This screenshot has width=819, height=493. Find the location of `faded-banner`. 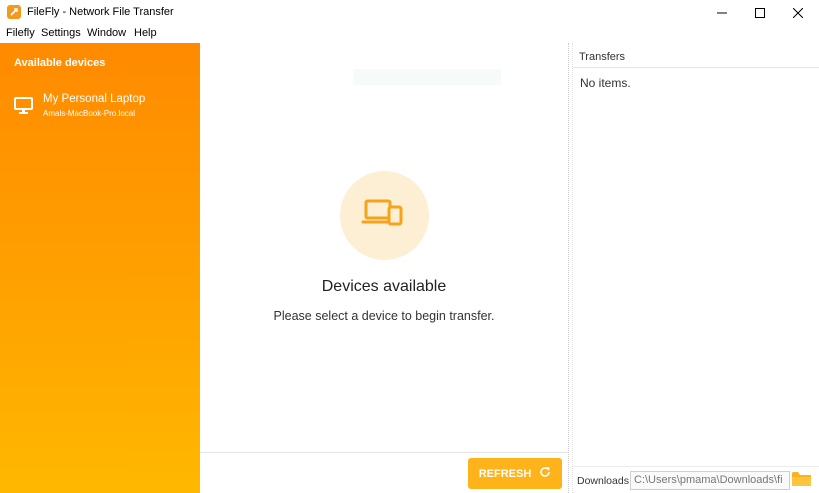

faded-banner is located at coordinates (427, 77).